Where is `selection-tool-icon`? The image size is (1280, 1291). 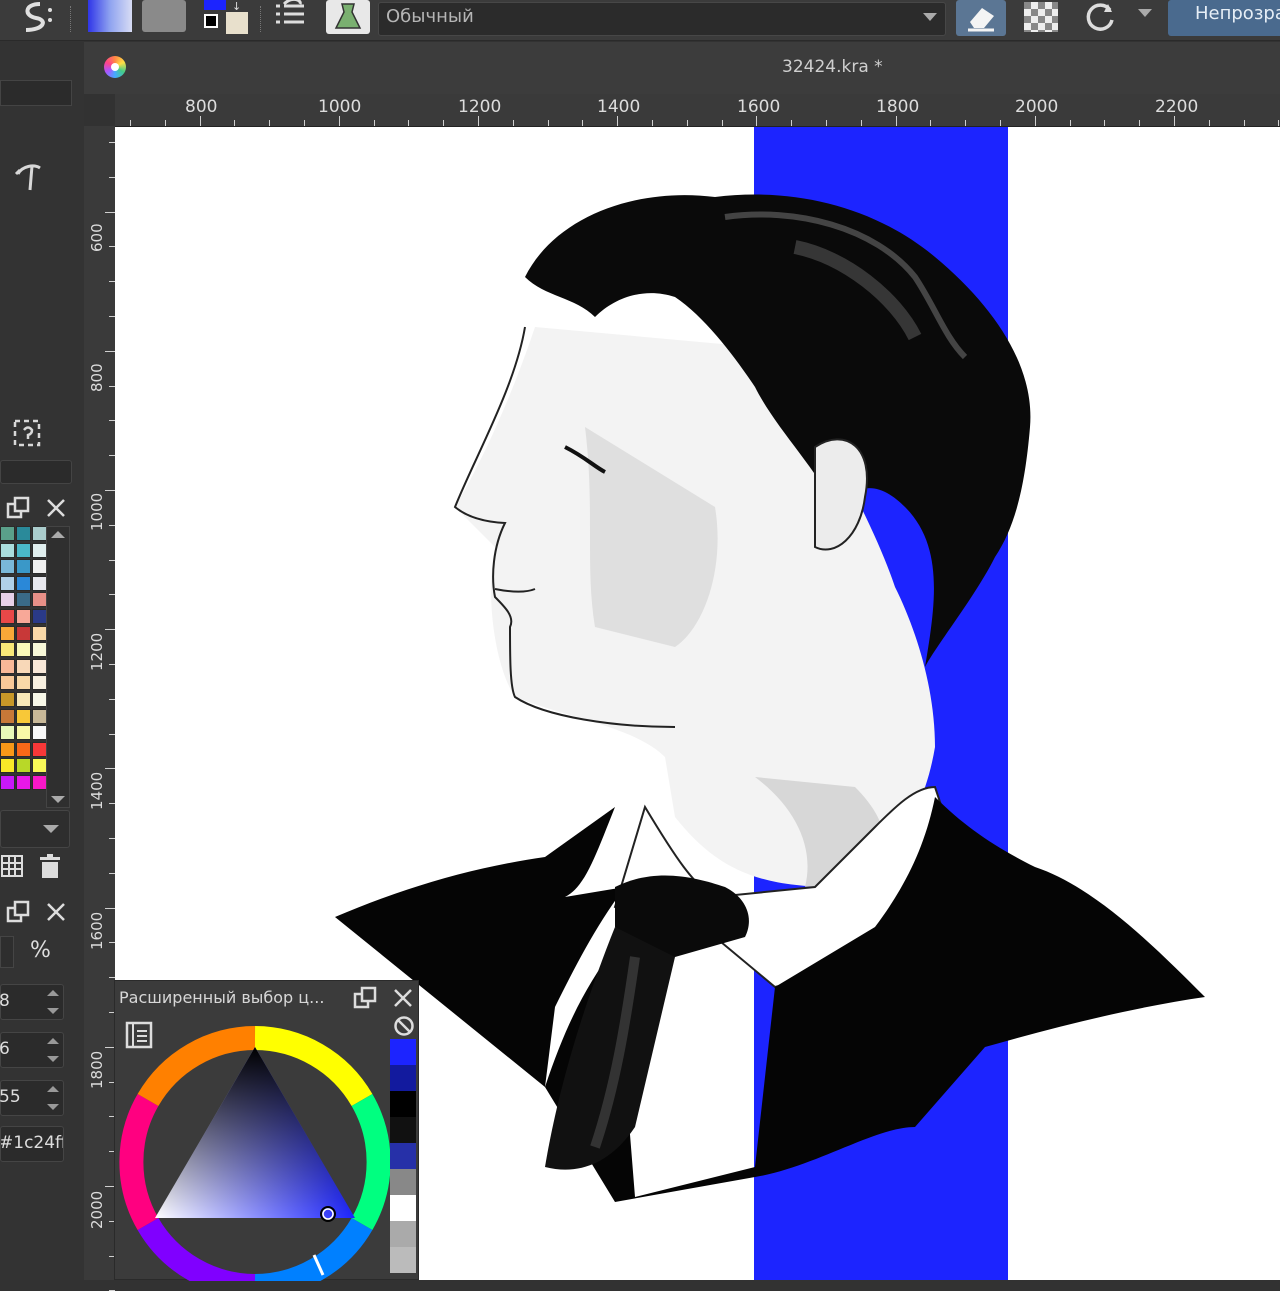 selection-tool-icon is located at coordinates (28, 434).